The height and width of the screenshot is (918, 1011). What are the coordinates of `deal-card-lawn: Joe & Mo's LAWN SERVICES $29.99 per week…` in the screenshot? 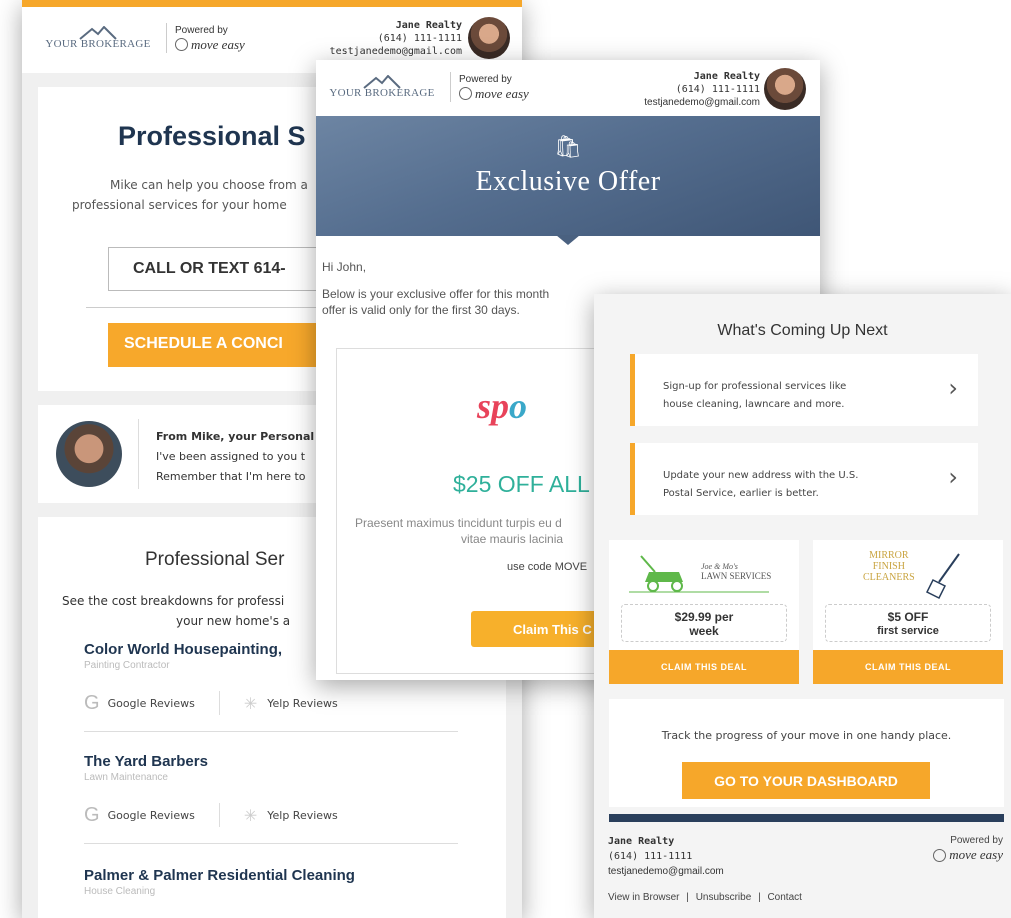 It's located at (704, 612).